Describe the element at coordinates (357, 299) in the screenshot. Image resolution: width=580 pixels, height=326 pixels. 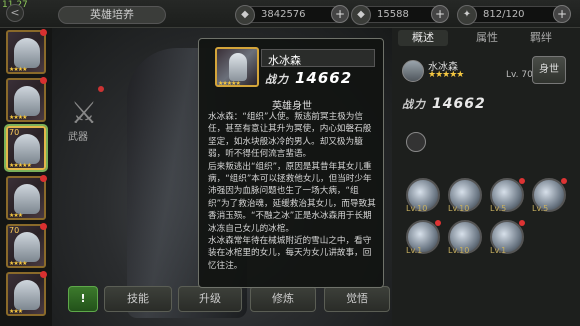
I see `awaken-button: 觉悟` at that location.